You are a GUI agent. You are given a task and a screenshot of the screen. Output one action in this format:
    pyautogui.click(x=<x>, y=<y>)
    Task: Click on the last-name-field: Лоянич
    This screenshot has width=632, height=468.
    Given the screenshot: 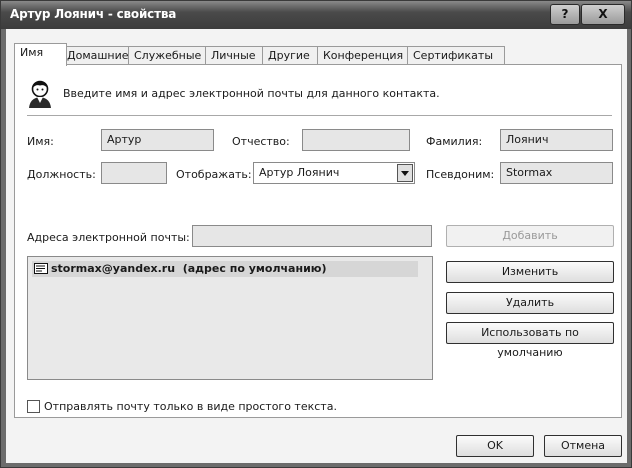 What is the action you would take?
    pyautogui.click(x=556, y=140)
    